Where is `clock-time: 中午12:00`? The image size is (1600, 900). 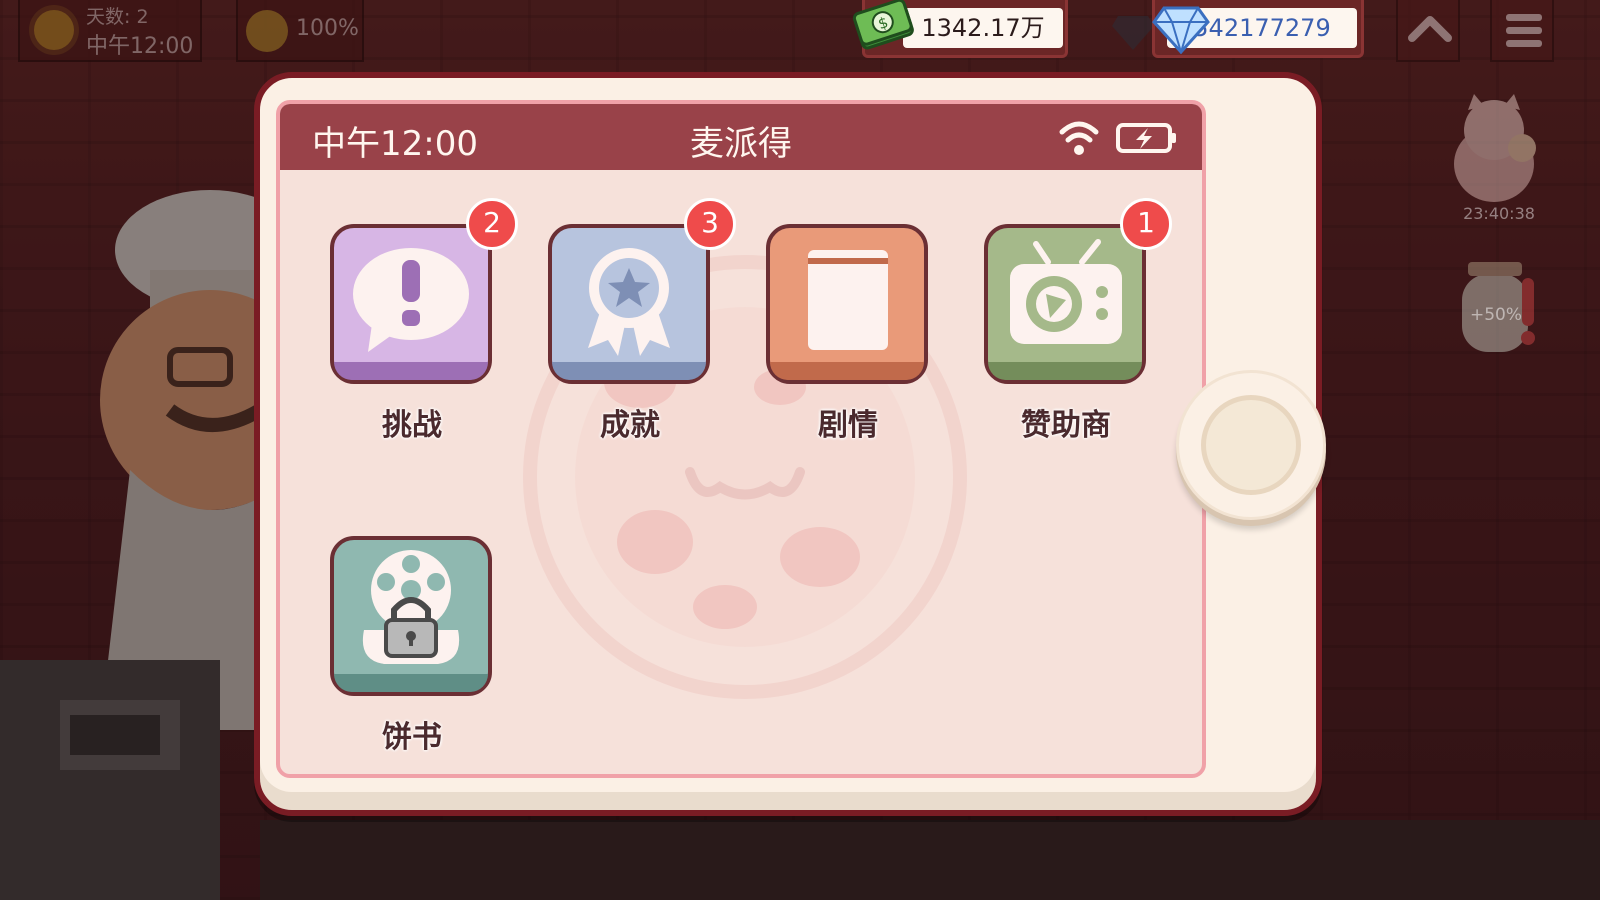 clock-time: 中午12:00 is located at coordinates (140, 46).